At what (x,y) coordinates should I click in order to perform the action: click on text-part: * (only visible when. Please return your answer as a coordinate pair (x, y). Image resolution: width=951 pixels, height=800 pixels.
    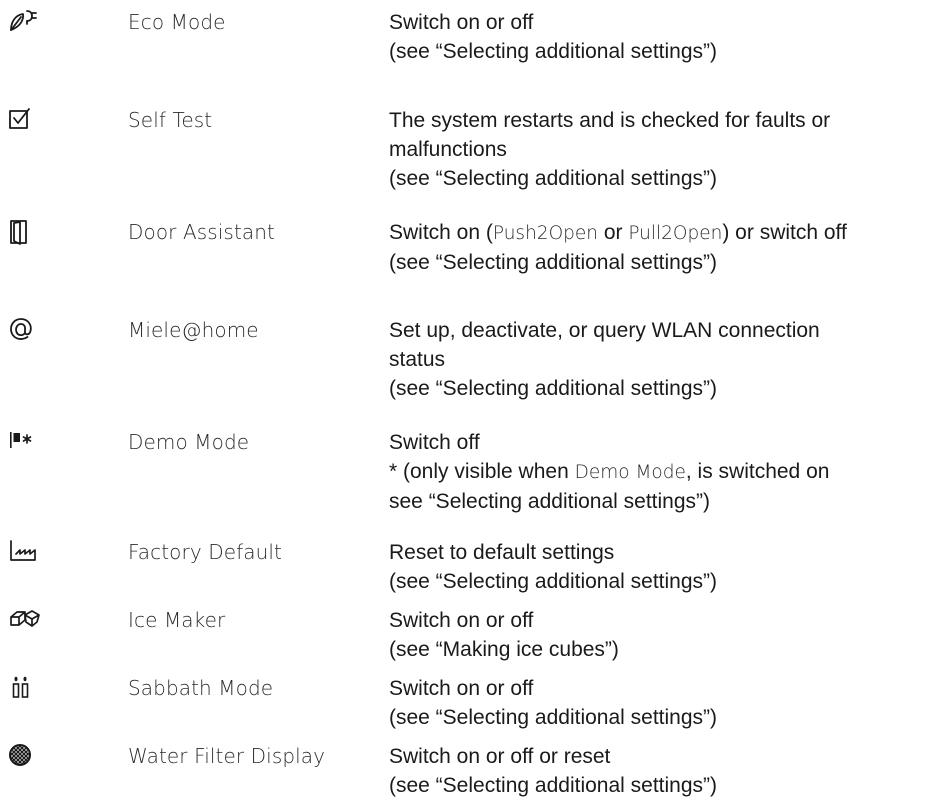
    Looking at the image, I should click on (482, 471).